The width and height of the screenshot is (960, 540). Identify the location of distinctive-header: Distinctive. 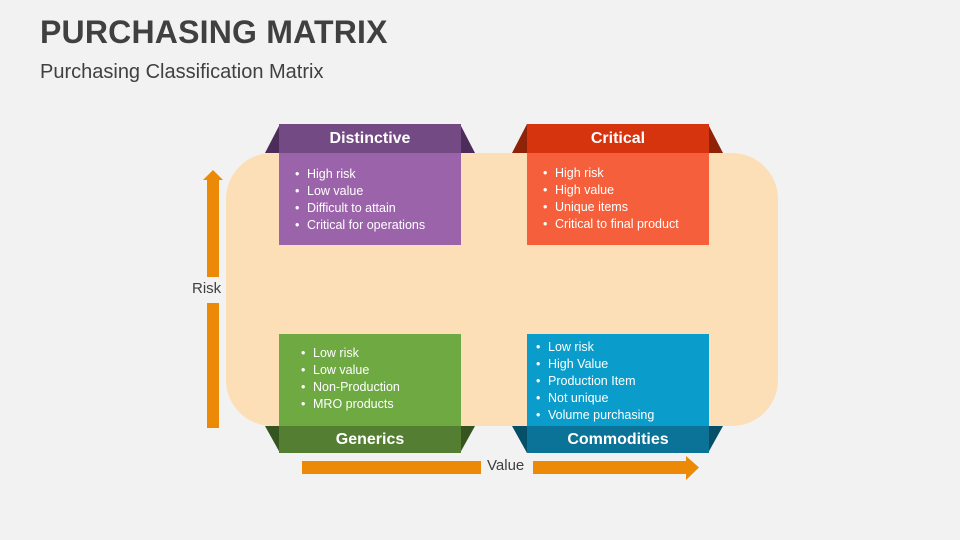
(370, 138).